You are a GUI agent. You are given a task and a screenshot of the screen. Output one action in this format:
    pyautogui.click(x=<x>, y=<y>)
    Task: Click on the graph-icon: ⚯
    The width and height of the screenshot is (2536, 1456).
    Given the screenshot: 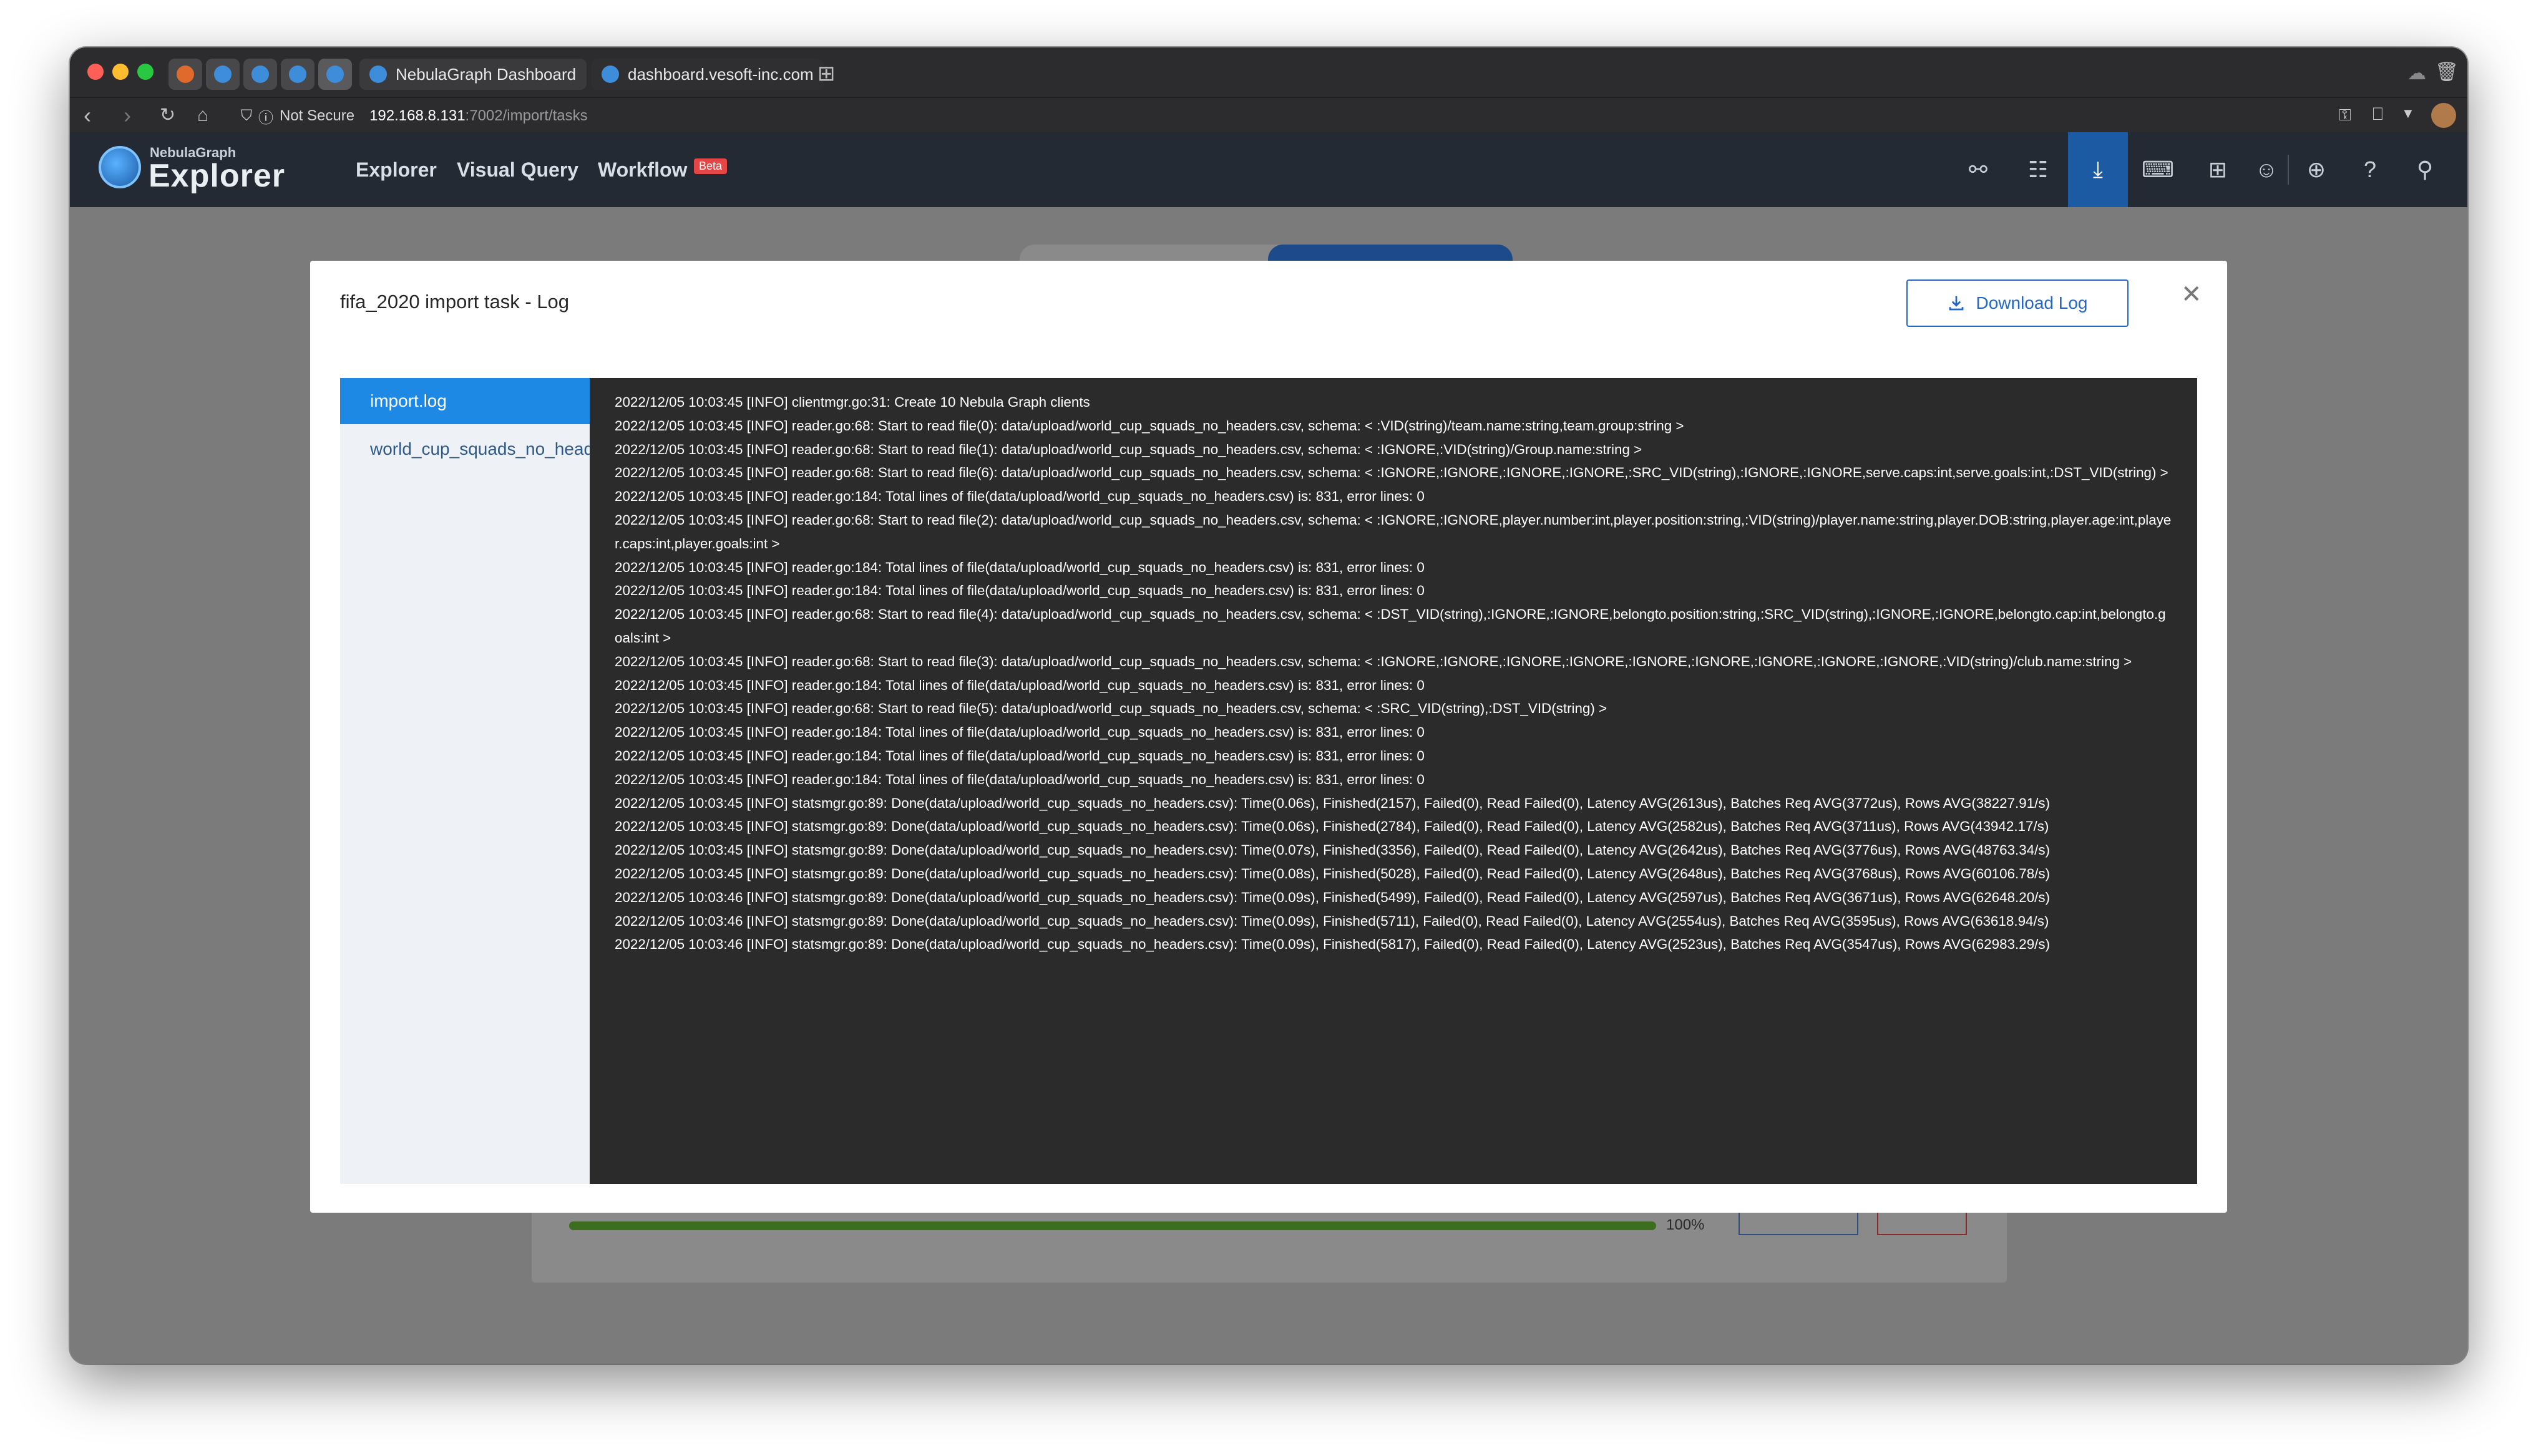 What is the action you would take?
    pyautogui.click(x=1978, y=170)
    